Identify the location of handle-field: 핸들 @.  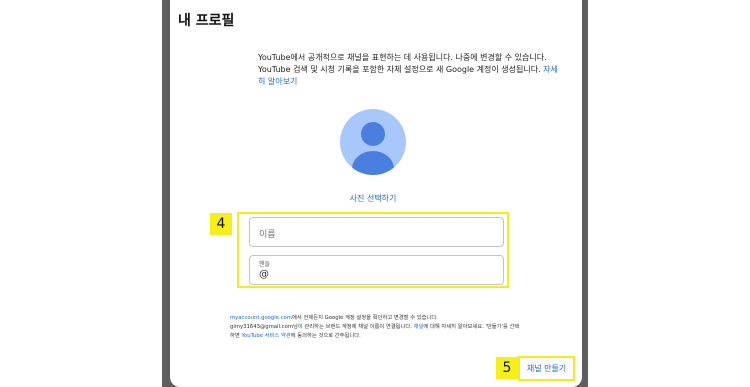
(376, 270).